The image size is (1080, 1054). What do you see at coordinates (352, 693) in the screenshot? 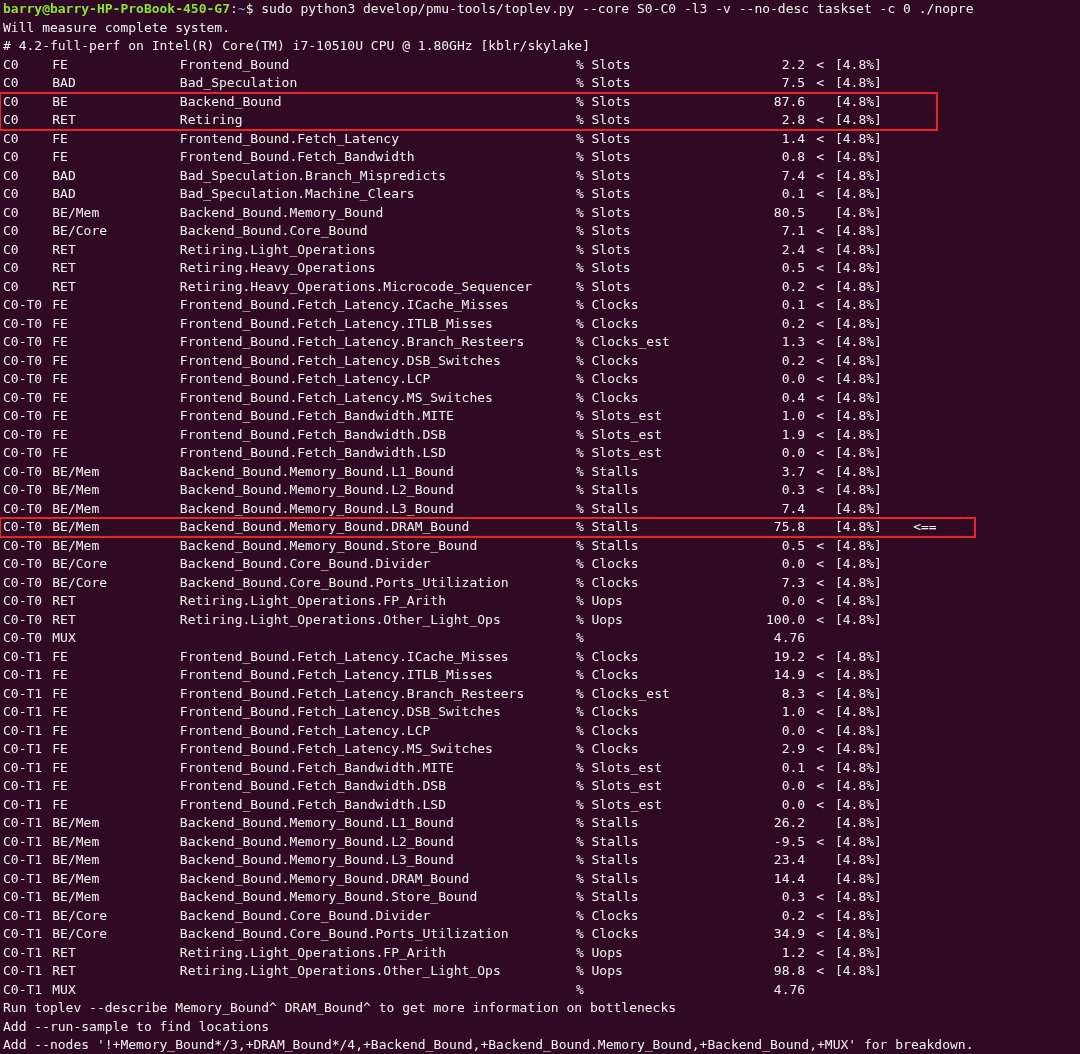
I see `metric-name: Frontend_Bound.Fetch_Latency.Branch_Resteers` at bounding box center [352, 693].